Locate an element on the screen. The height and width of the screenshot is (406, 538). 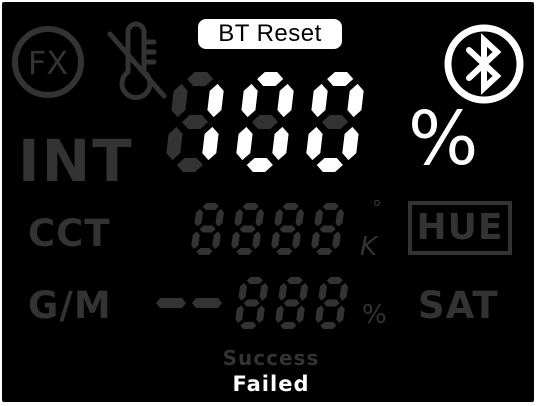
cct-digit-3-segment-b is located at coordinates (299, 217).